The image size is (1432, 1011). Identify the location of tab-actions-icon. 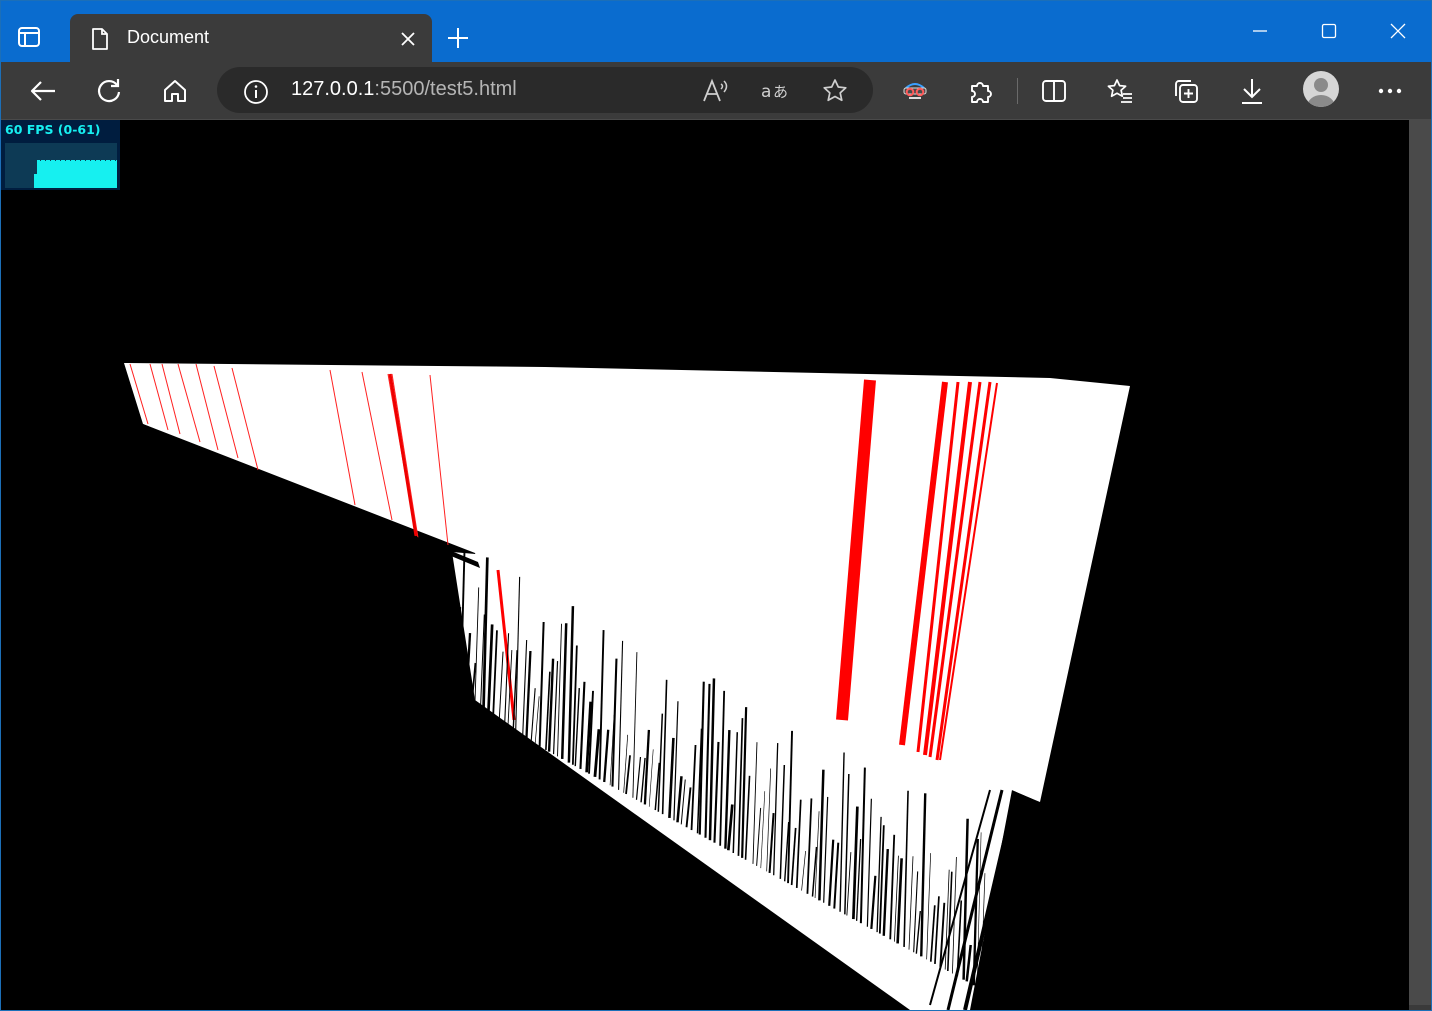
(29, 37).